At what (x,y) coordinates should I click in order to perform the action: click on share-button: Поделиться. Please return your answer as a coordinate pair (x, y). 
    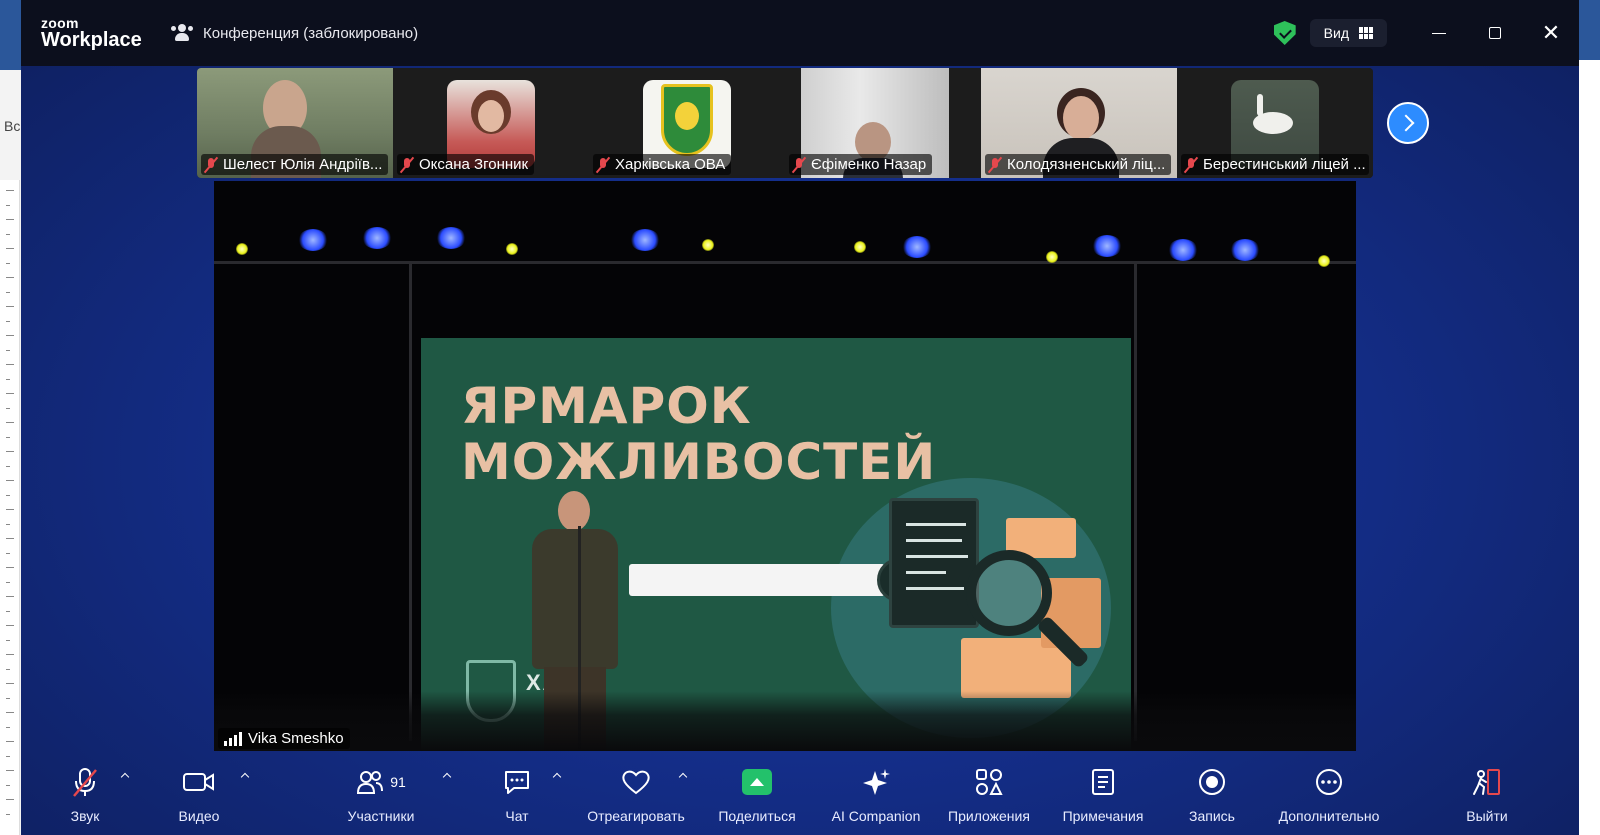
    Looking at the image, I should click on (757, 795).